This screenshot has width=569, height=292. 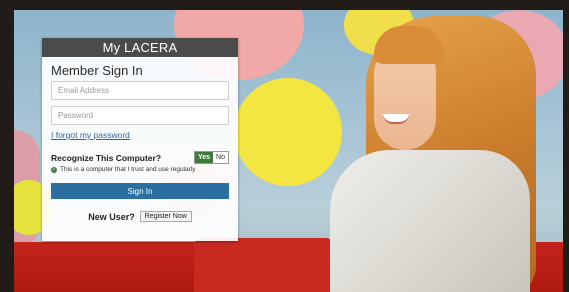 I want to click on recognize-toggle: Yes No, so click(x=211, y=157).